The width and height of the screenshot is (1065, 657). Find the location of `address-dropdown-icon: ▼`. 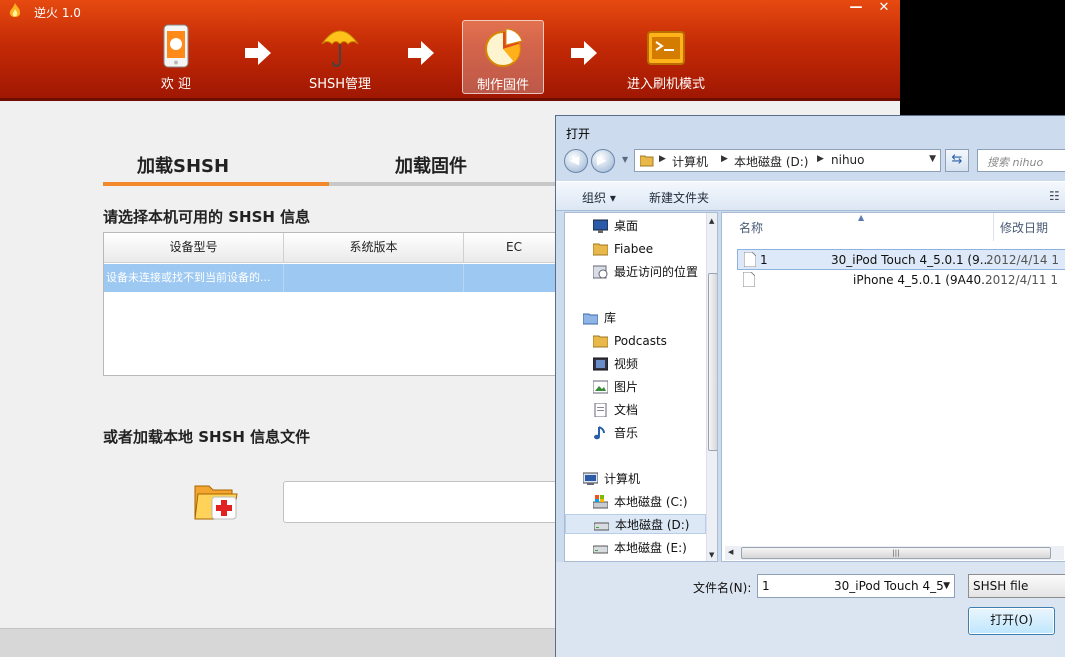

address-dropdown-icon: ▼ is located at coordinates (932, 159).